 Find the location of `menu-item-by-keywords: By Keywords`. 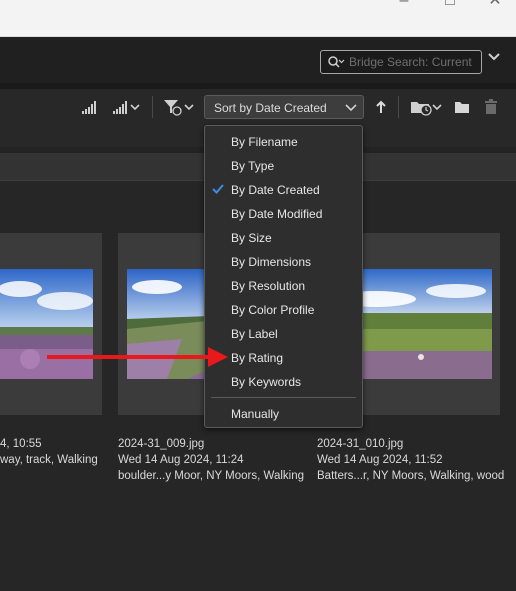

menu-item-by-keywords: By Keywords is located at coordinates (266, 382).